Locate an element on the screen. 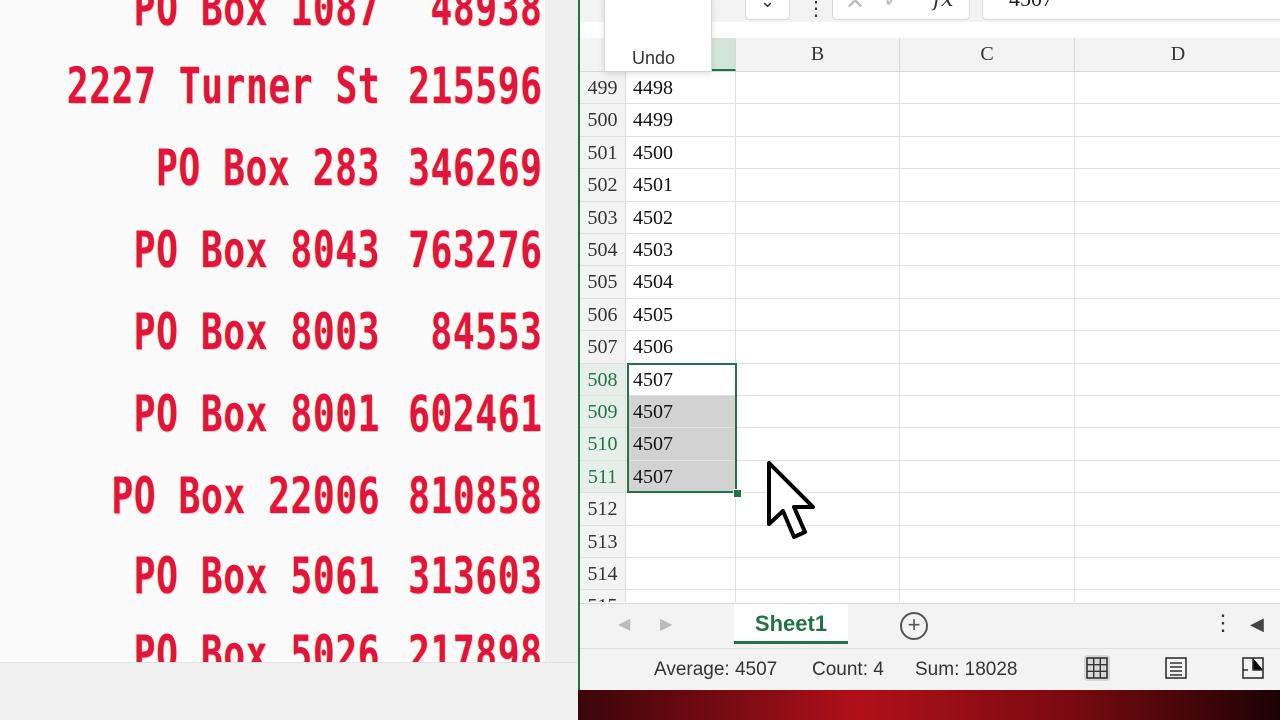 The height and width of the screenshot is (720, 1280). row-header: 499 is located at coordinates (603, 88).